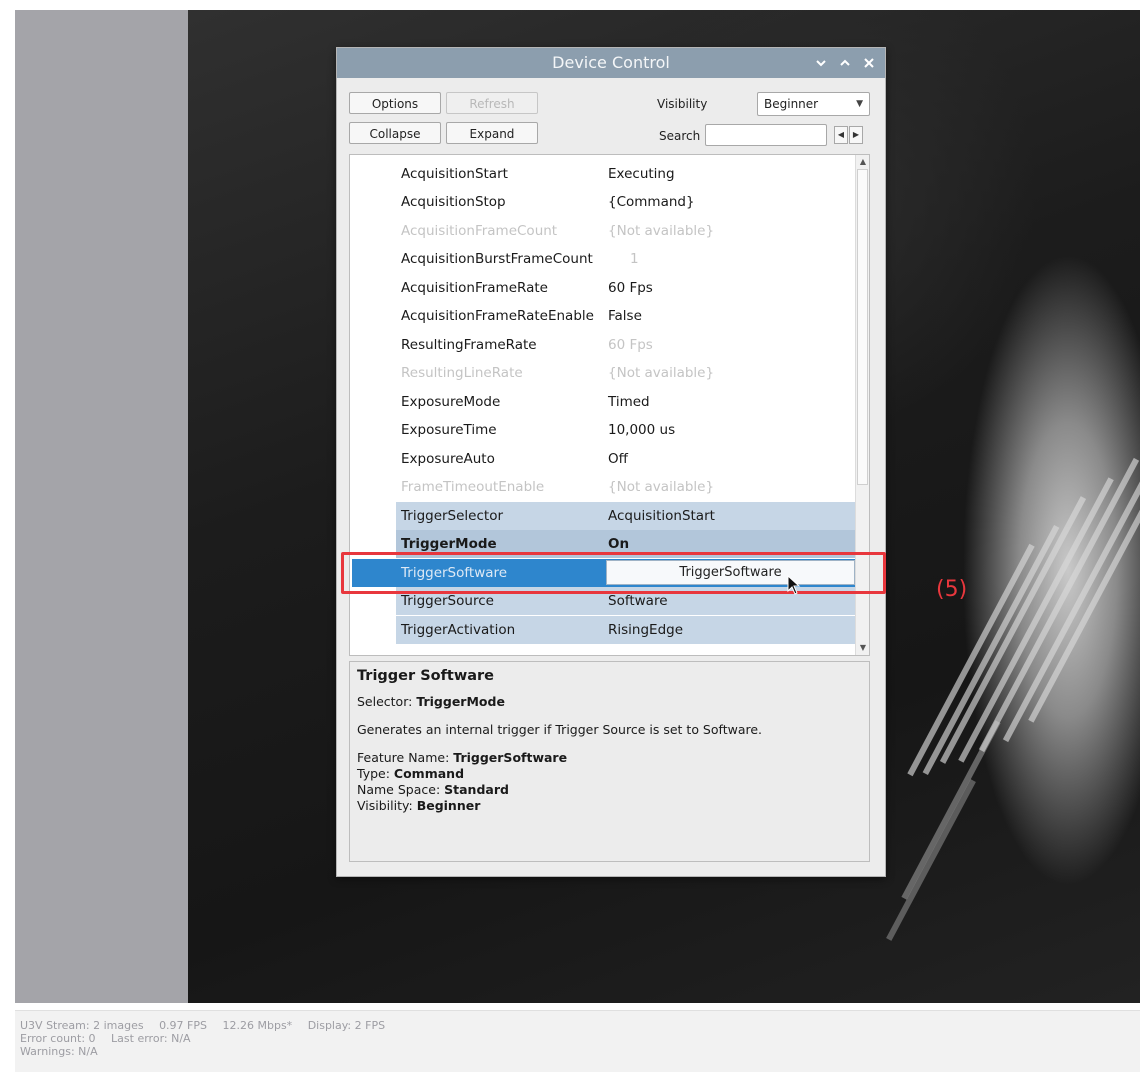 This screenshot has width=1140, height=1072. I want to click on type-label: Type:, so click(373, 773).